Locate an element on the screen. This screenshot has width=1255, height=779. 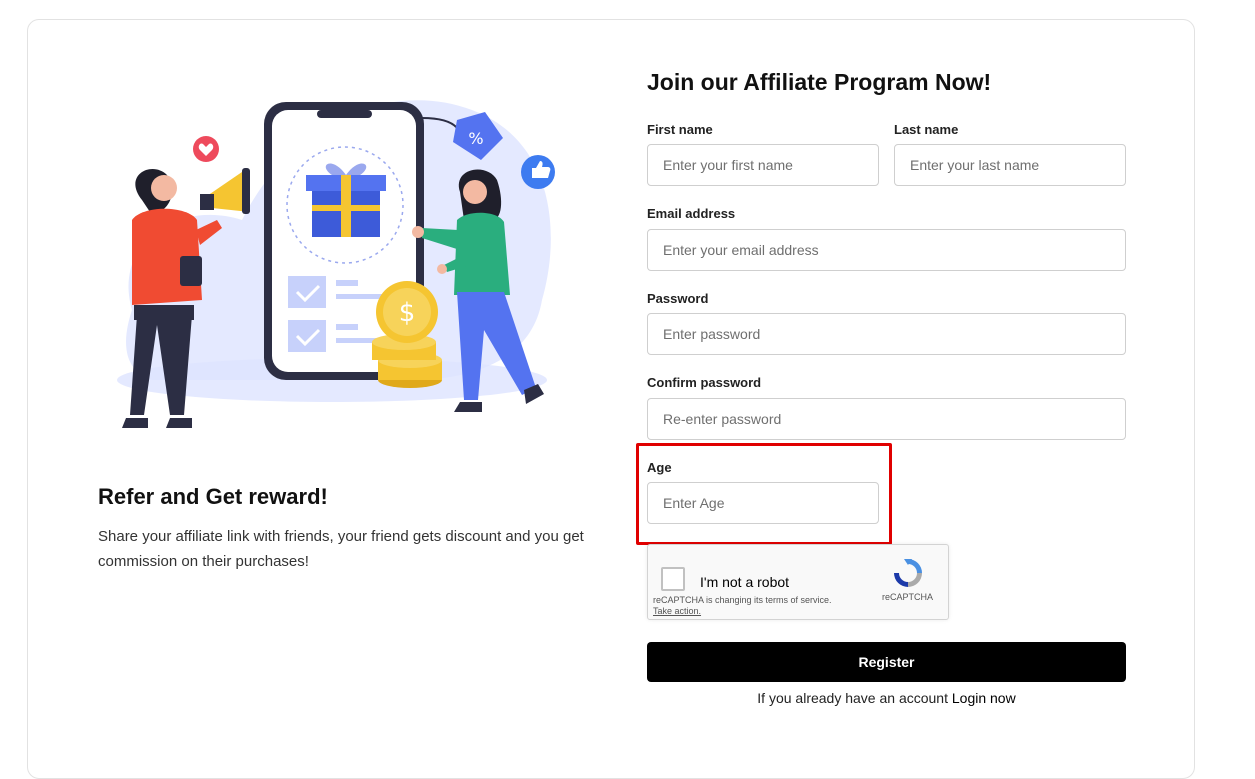
recaptcha-label: I'm not a robot is located at coordinates (745, 582).